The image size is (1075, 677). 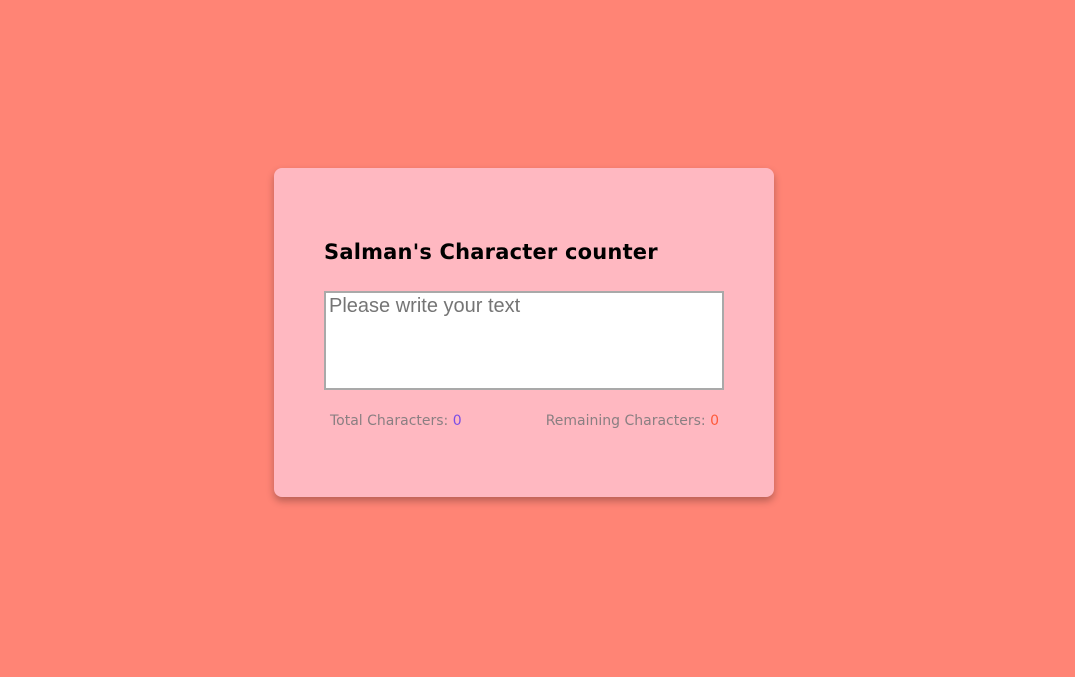 What do you see at coordinates (389, 421) in the screenshot?
I see `total-characters-label: Total Characters:` at bounding box center [389, 421].